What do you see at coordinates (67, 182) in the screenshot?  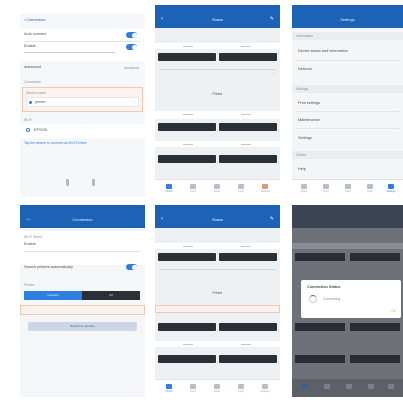 I see `share-icon` at bounding box center [67, 182].